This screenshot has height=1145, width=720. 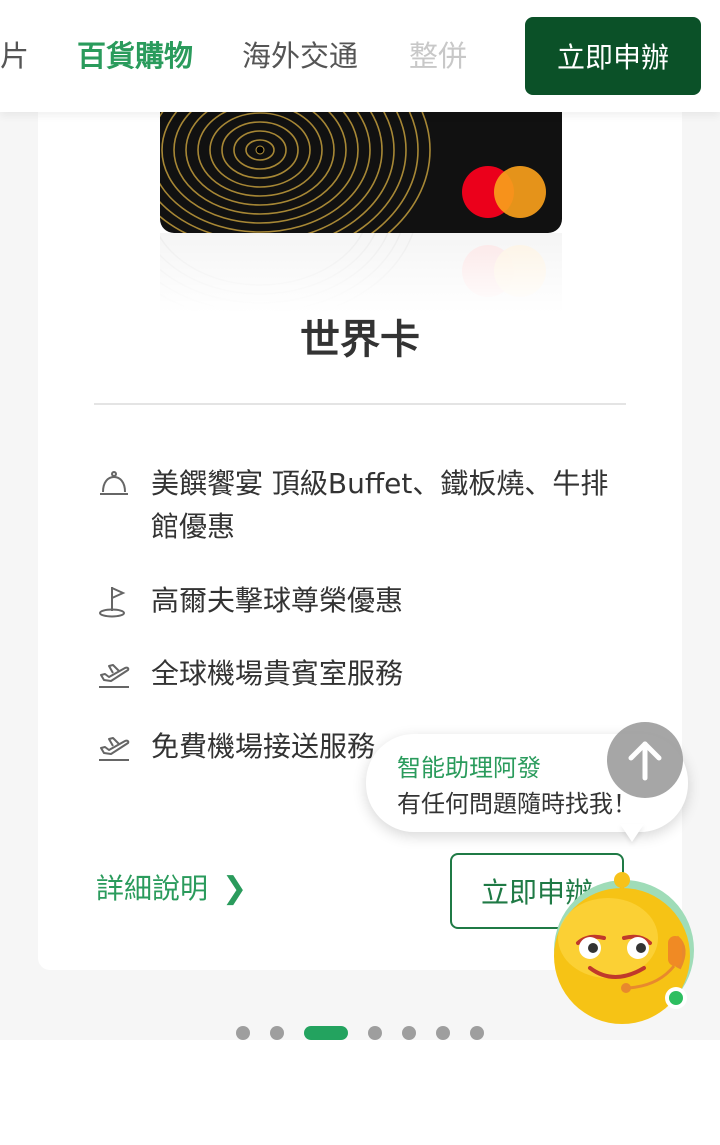 I want to click on tab-merged: 整併, so click(x=438, y=56).